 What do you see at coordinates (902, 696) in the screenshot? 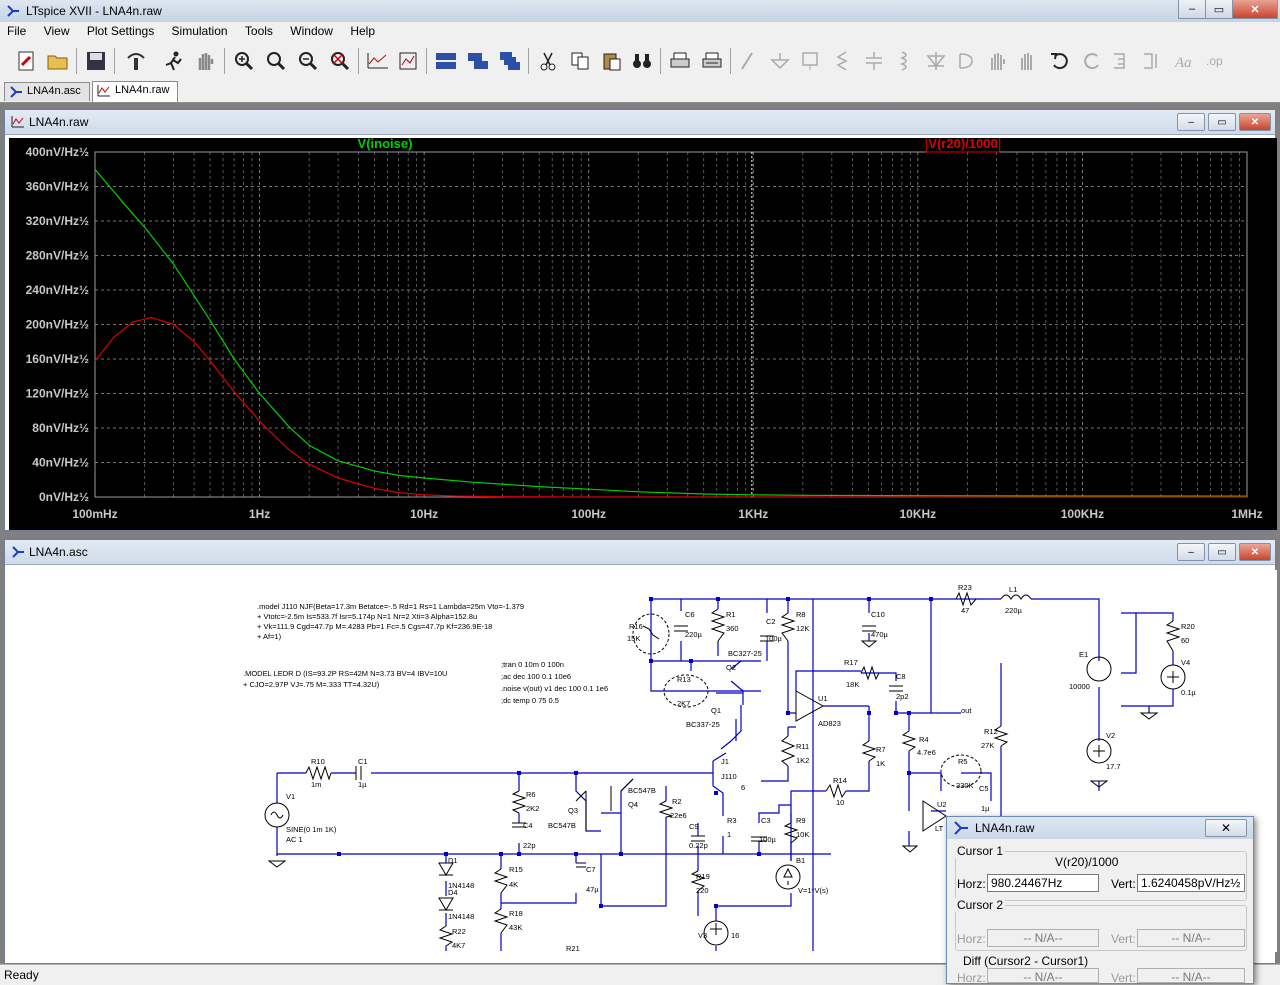
I see `value-c8: 2p2` at bounding box center [902, 696].